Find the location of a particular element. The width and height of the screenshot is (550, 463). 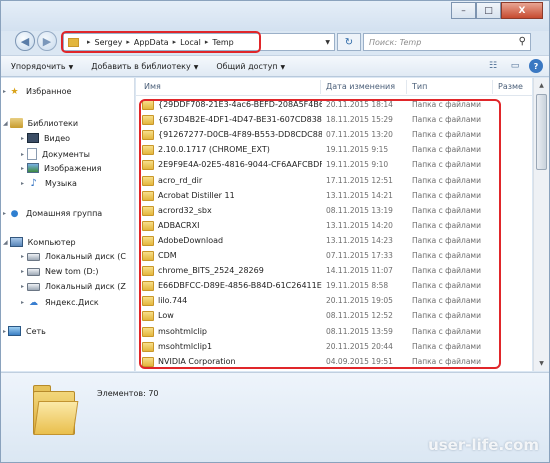

sidebar-item-label: Видео is located at coordinates (57, 138).